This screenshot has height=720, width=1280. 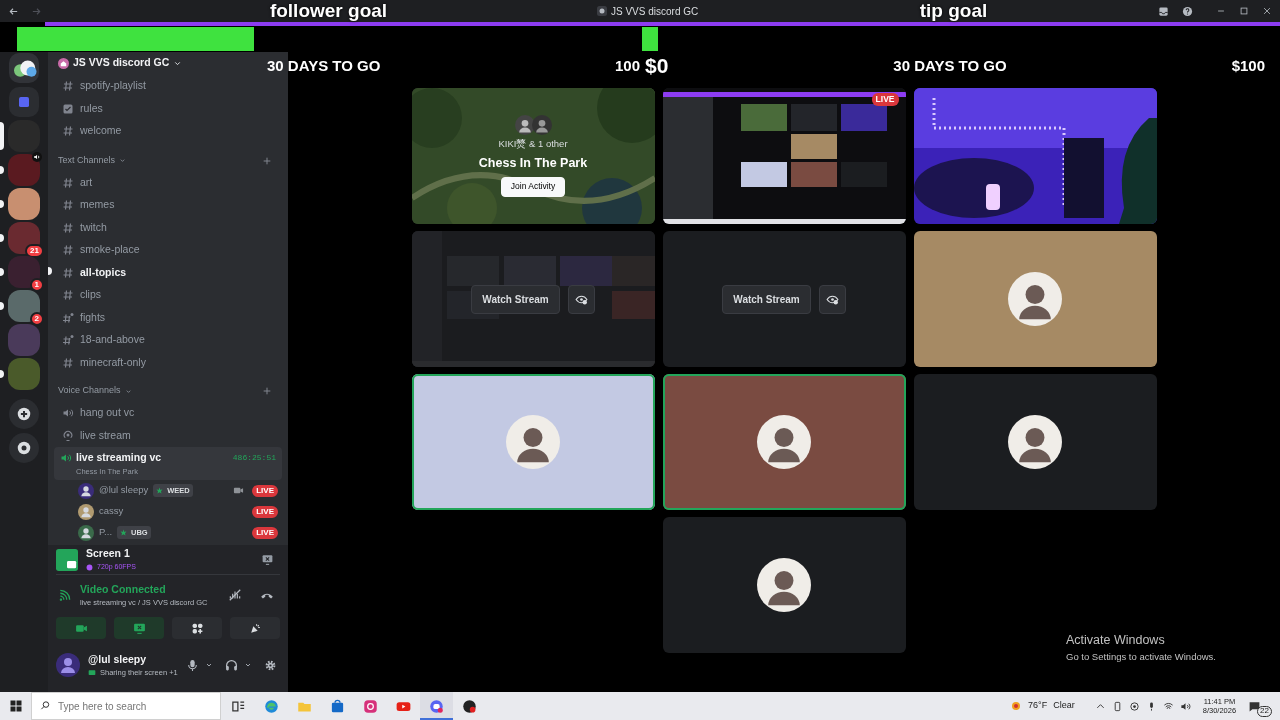 What do you see at coordinates (324, 65) in the screenshot?
I see `goal-deadline: 30 DAYS TO GO` at bounding box center [324, 65].